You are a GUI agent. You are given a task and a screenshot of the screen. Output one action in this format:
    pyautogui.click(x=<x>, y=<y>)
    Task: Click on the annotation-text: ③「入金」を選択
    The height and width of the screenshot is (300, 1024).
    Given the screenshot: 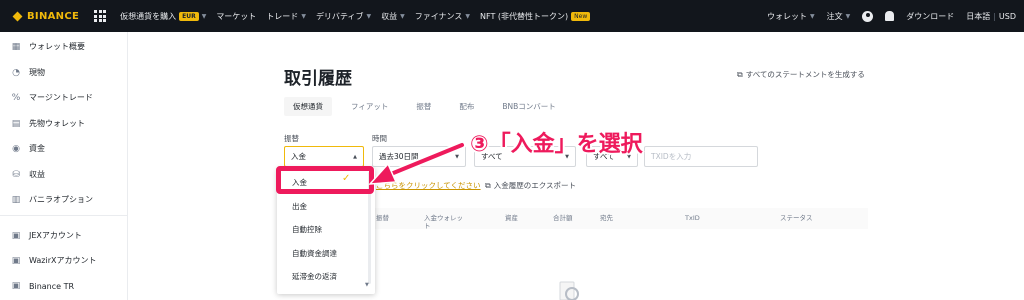 What is the action you would take?
    pyautogui.click(x=556, y=144)
    